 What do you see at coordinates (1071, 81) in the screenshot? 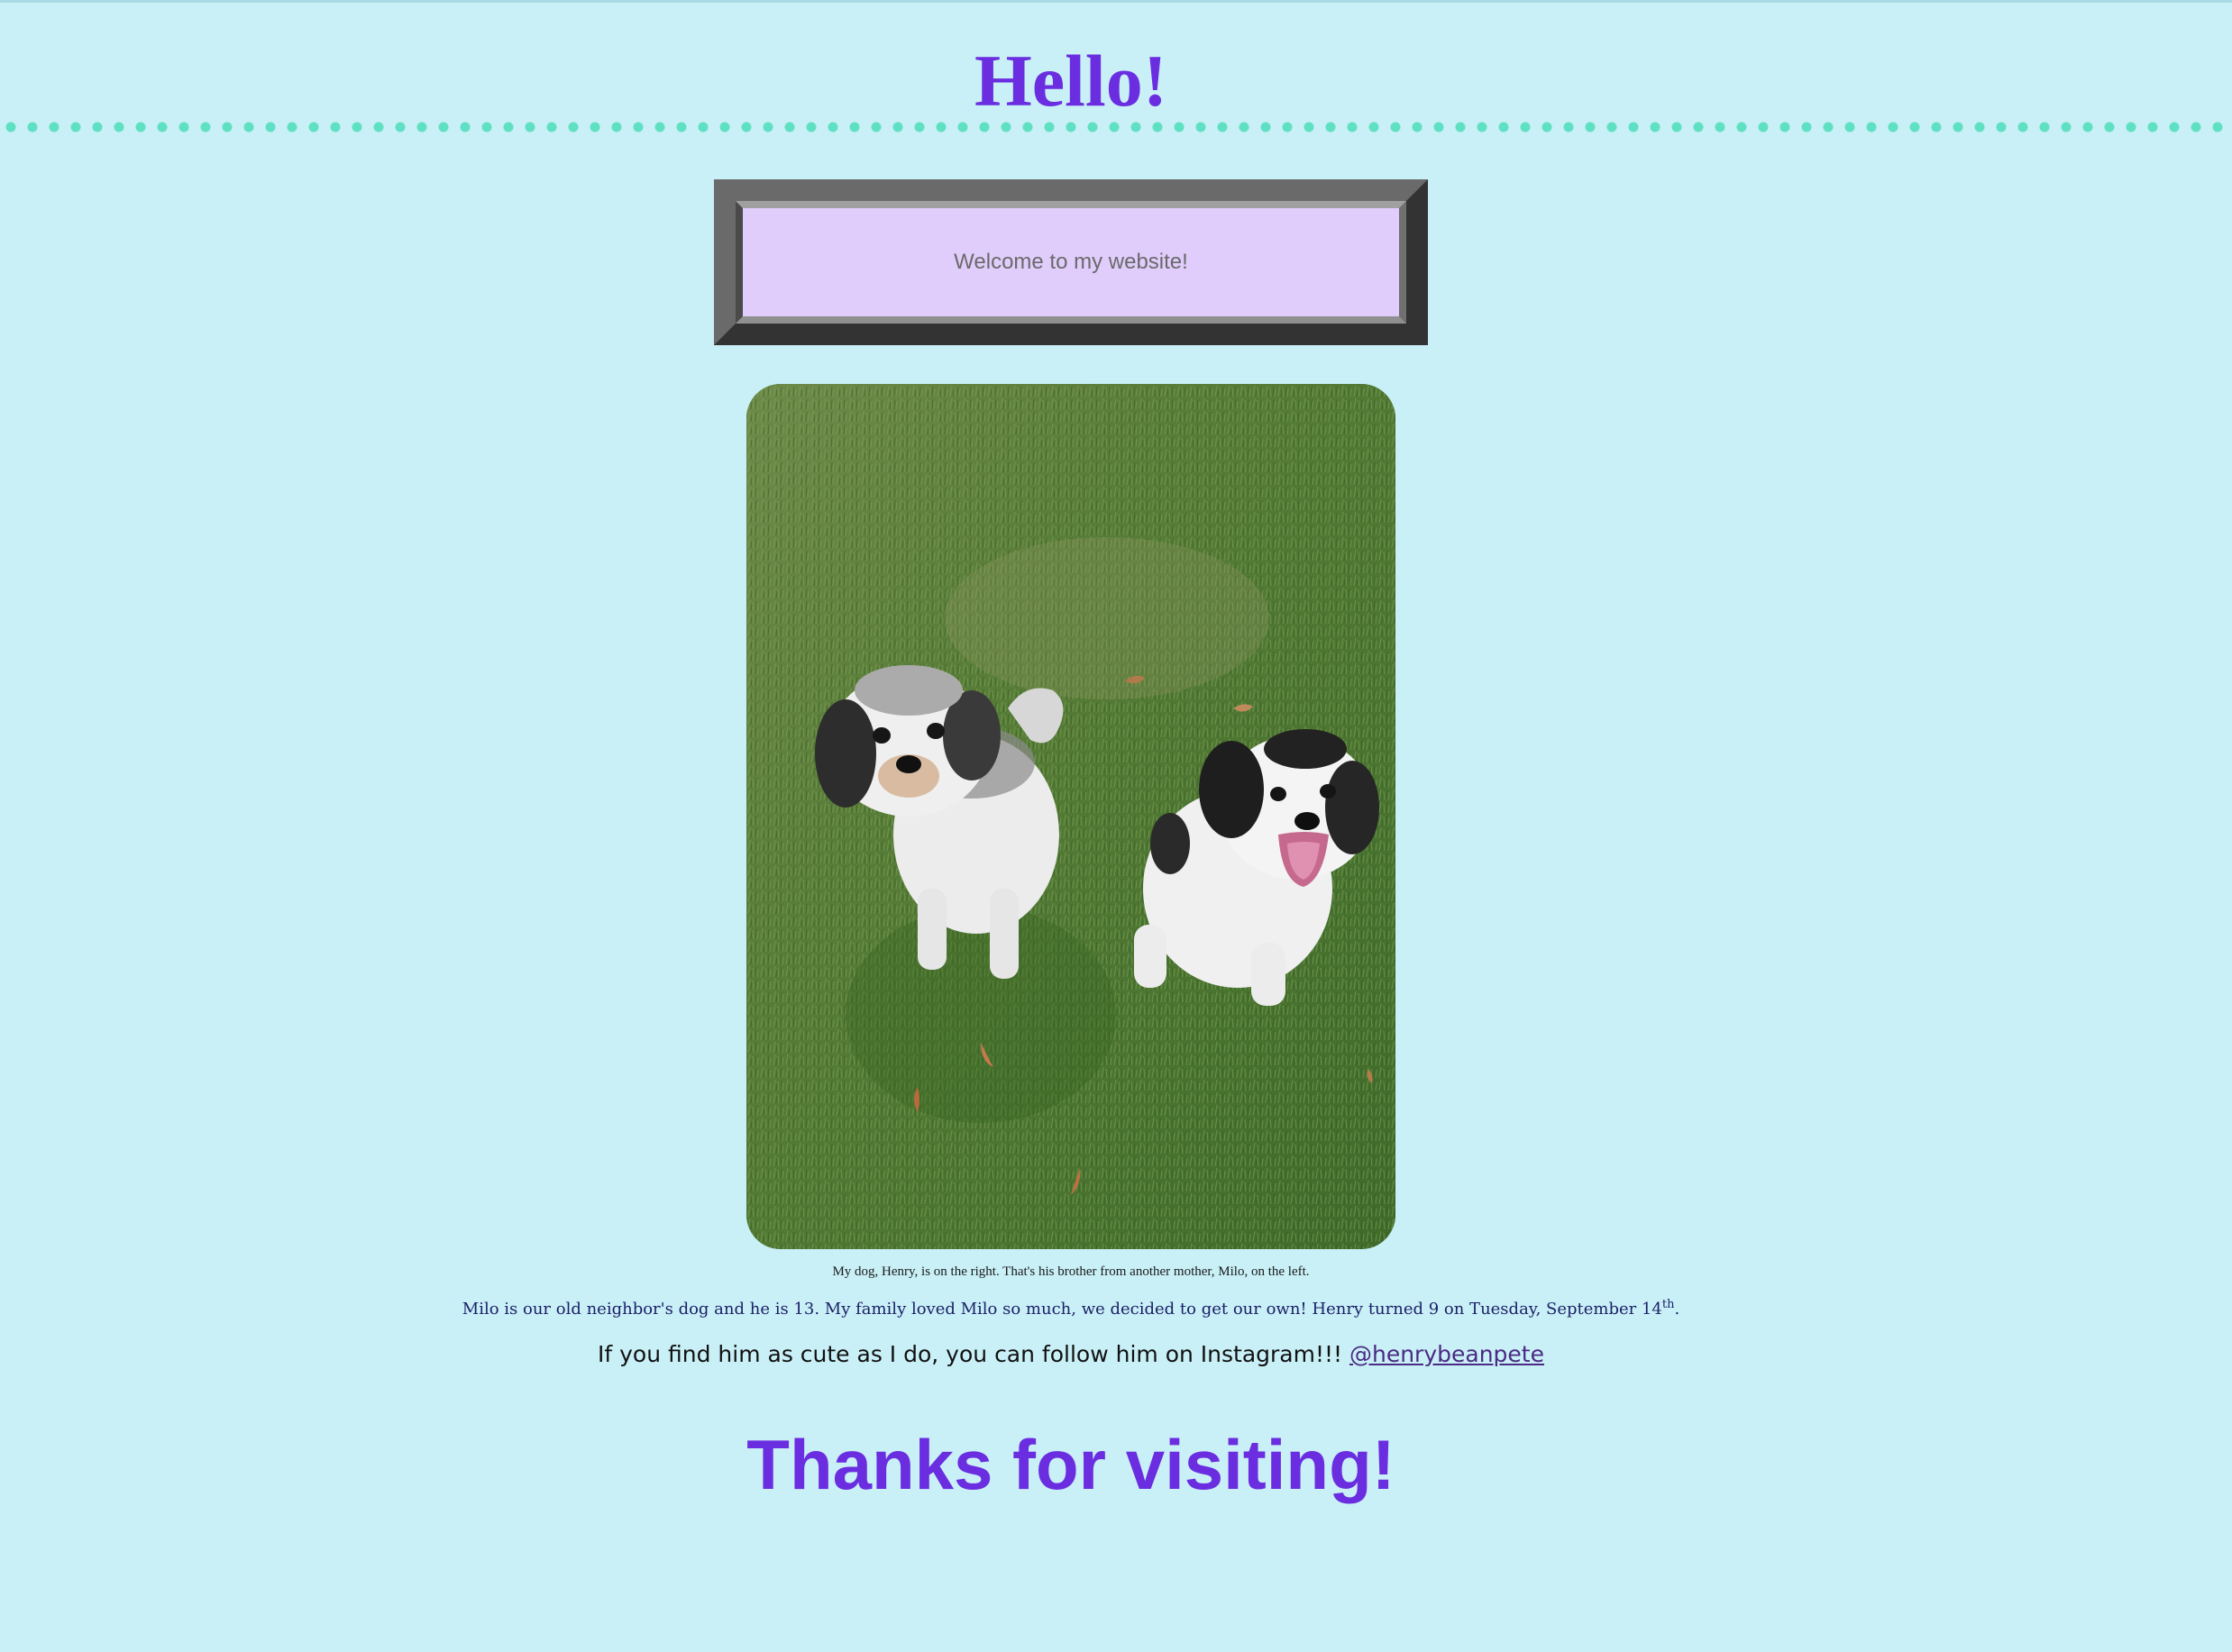
I see `page-title: Hello!` at bounding box center [1071, 81].